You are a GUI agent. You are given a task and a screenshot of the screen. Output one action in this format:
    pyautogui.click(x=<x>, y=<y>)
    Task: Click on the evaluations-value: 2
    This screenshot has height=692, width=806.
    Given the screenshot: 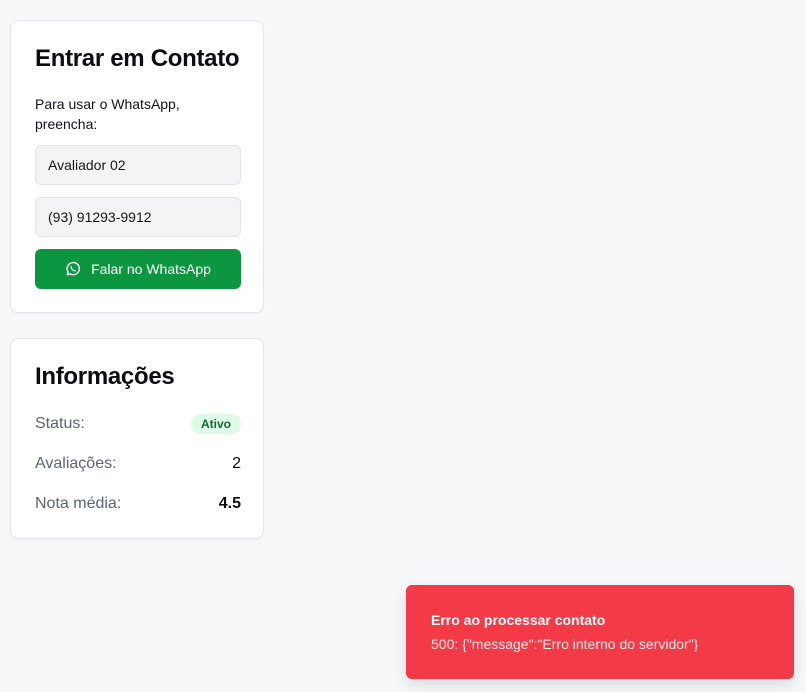 What is the action you would take?
    pyautogui.click(x=236, y=463)
    